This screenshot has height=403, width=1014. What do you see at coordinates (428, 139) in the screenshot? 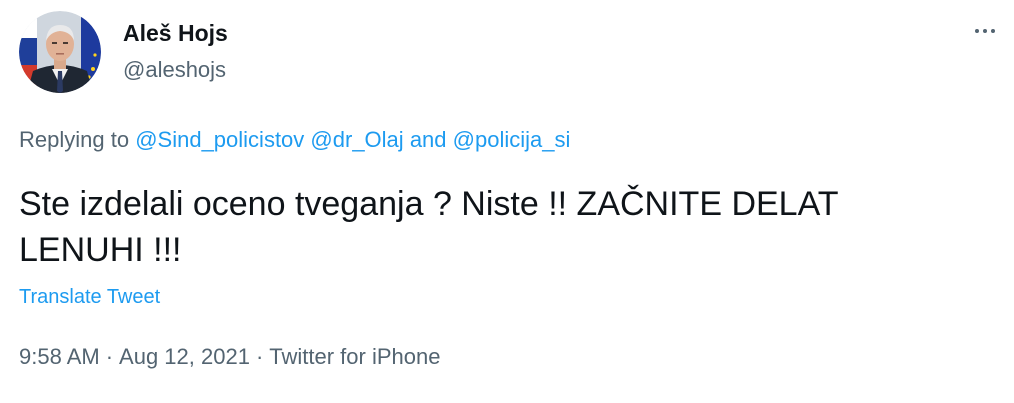
I see `replying-joiner: and` at bounding box center [428, 139].